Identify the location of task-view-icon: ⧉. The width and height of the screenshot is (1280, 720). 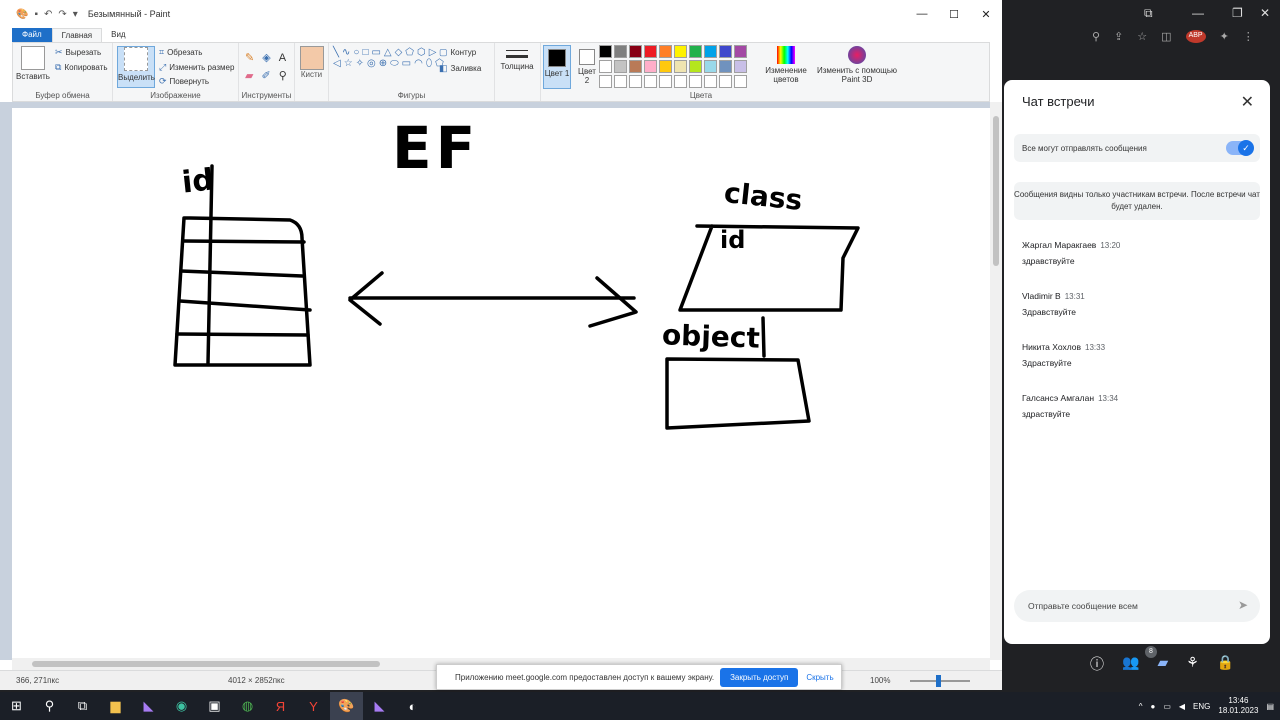
(82, 706).